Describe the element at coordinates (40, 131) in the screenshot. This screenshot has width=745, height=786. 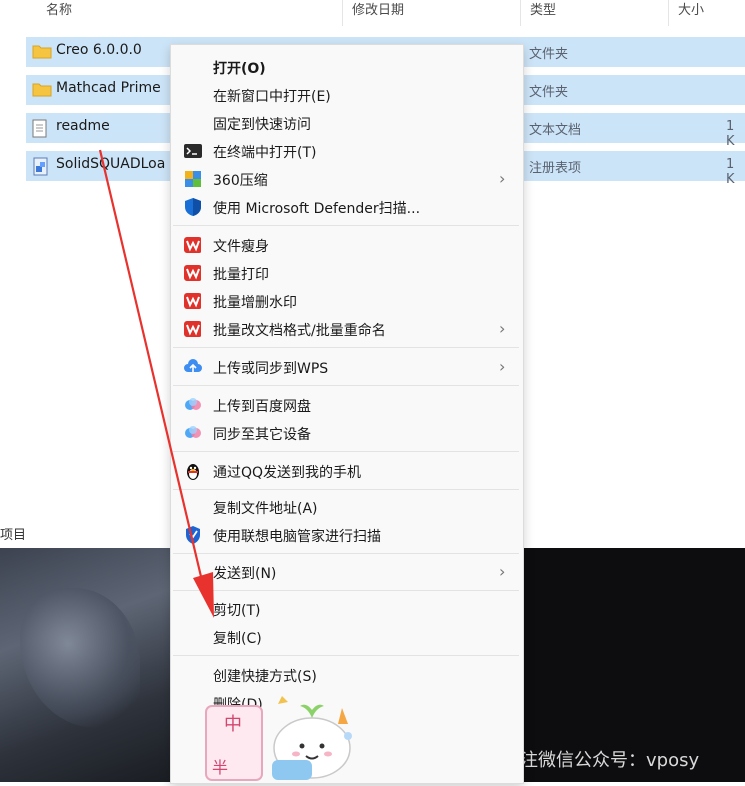
I see `text-file-icon` at that location.